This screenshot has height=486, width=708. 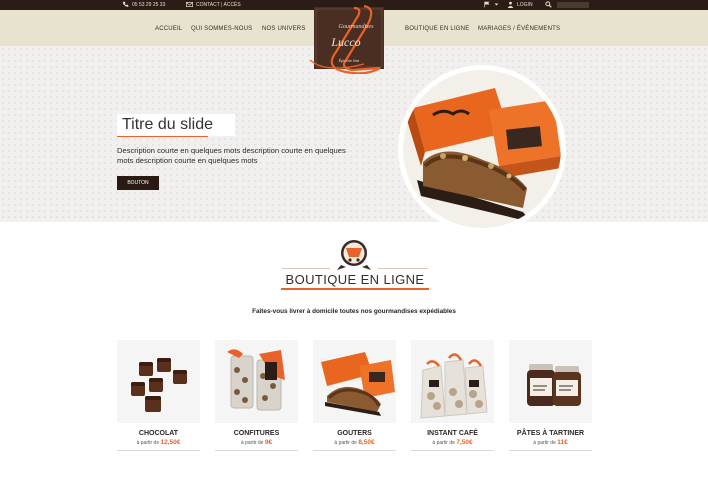 What do you see at coordinates (218, 4) in the screenshot?
I see `contact-label: CONTACT | ACCÈS` at bounding box center [218, 4].